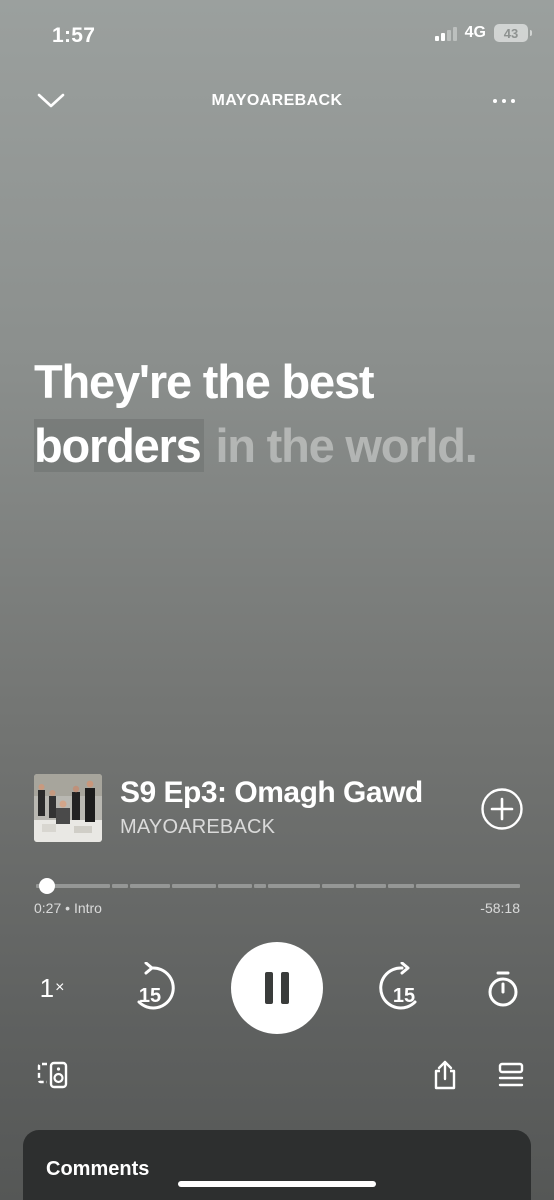 Image resolution: width=554 pixels, height=1200 pixels. Describe the element at coordinates (68, 808) in the screenshot. I see `episode-cover-art` at that location.